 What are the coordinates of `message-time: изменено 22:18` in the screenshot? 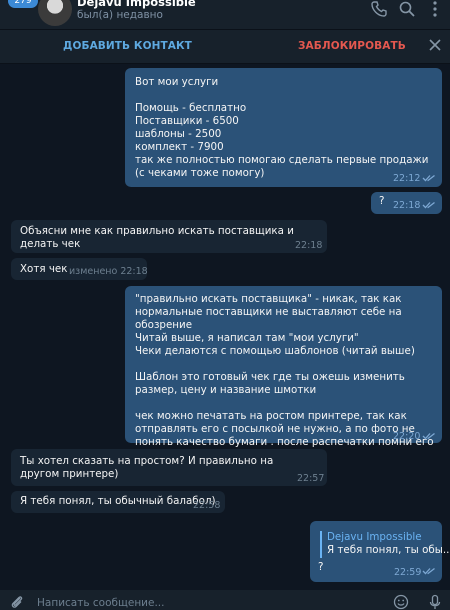 It's located at (108, 271).